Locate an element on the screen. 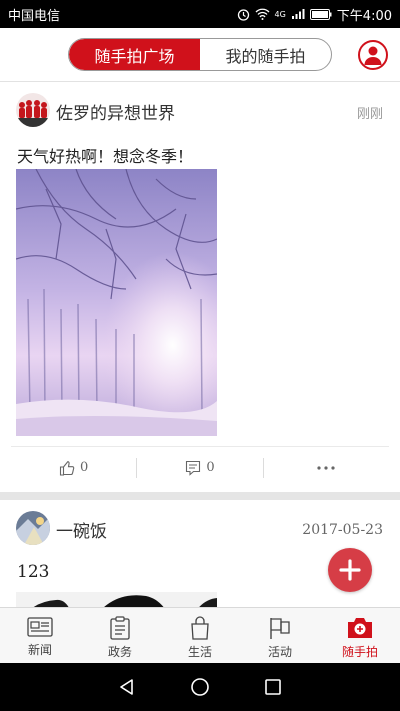 The image size is (400, 711). post-photo is located at coordinates (116, 599).